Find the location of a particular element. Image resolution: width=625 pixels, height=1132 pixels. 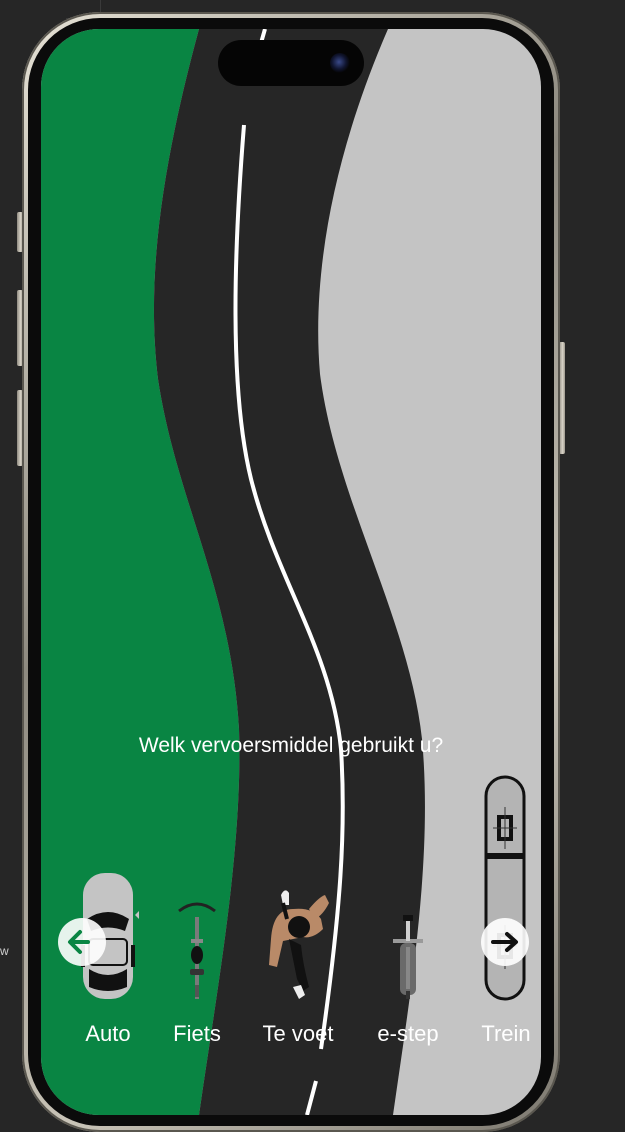

arrow-right-icon is located at coordinates (504, 942).